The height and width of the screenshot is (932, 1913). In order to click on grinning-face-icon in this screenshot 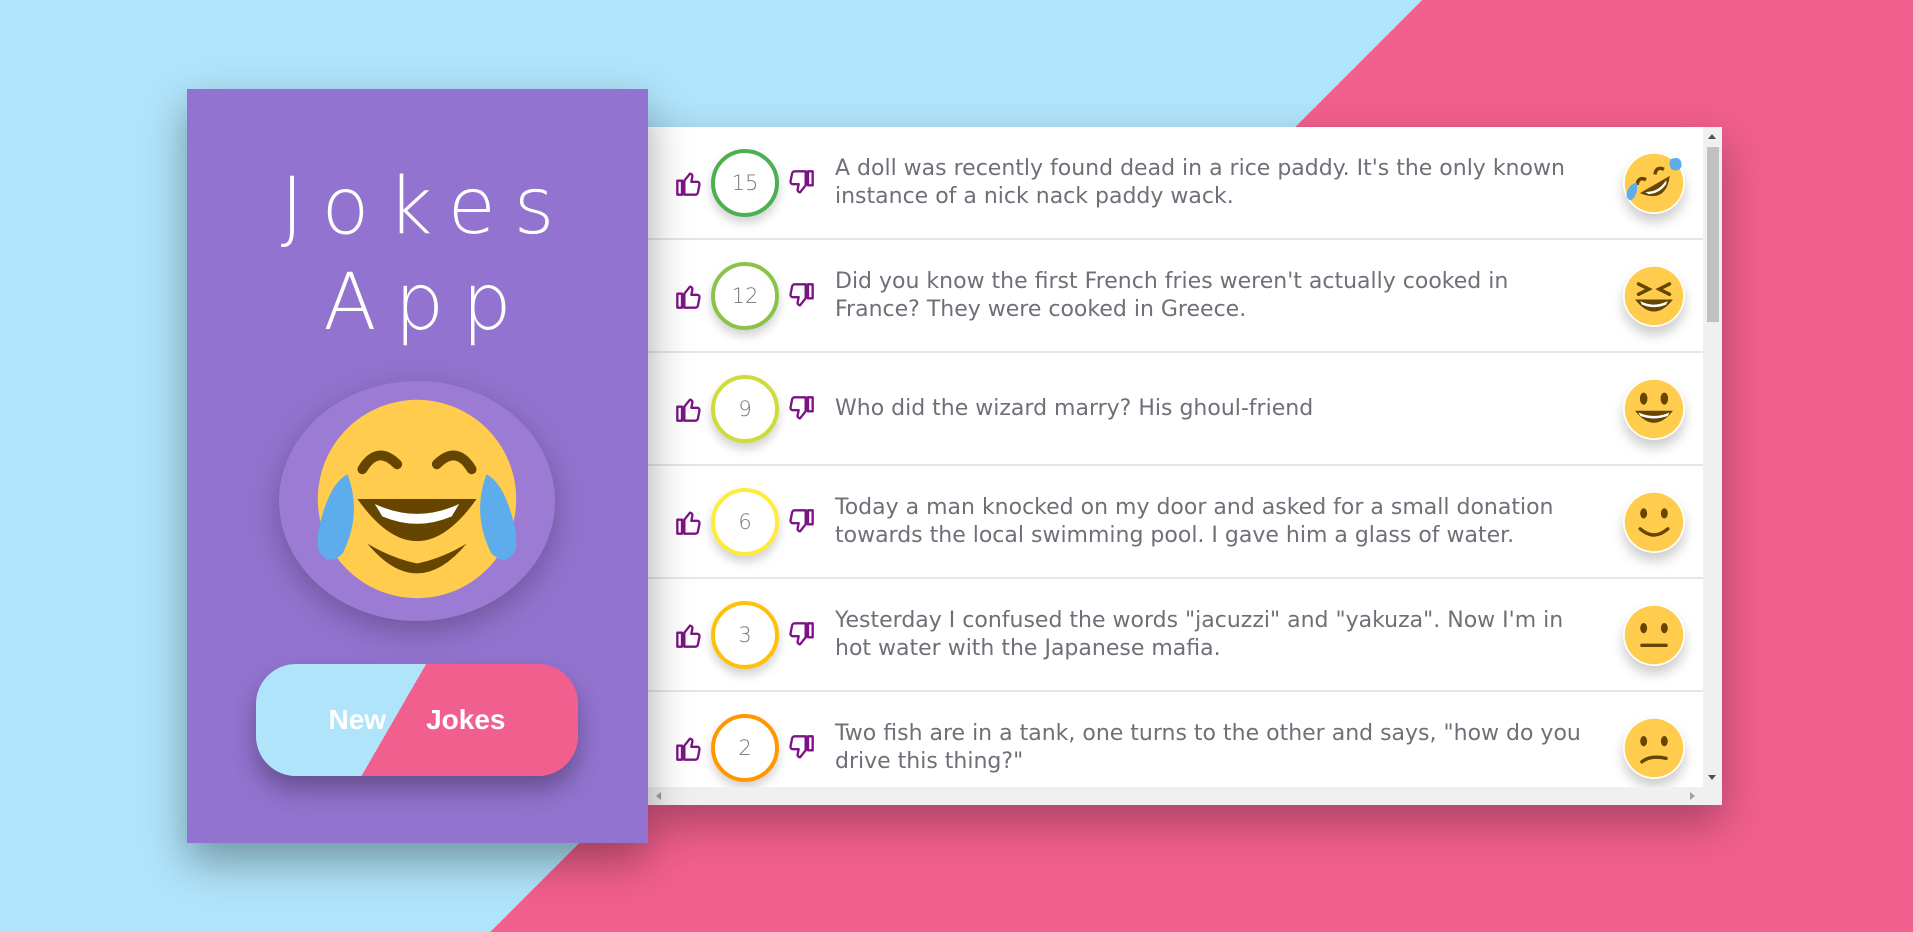, I will do `click(1654, 409)`.